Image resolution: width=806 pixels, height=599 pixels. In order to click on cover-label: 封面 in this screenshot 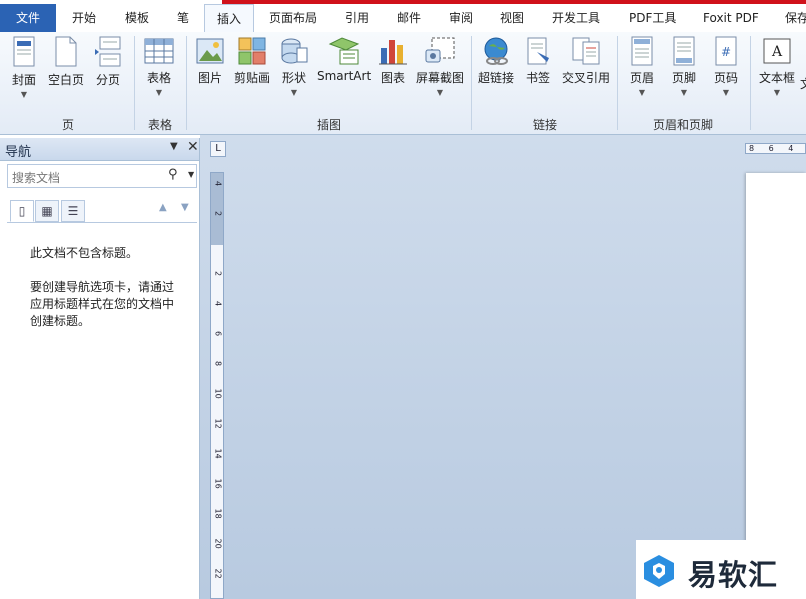, I will do `click(23, 80)`.